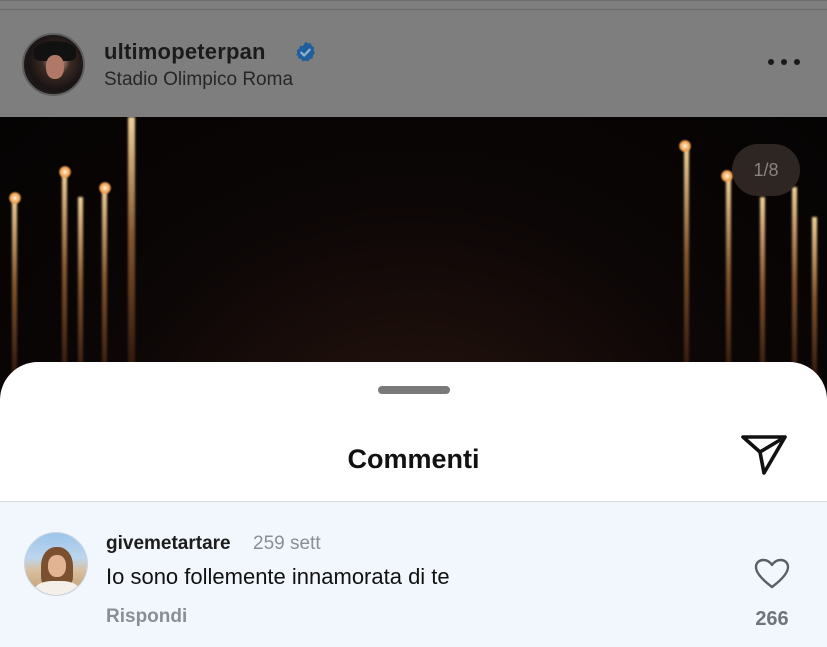  I want to click on sheet-drag-handle, so click(414, 390).